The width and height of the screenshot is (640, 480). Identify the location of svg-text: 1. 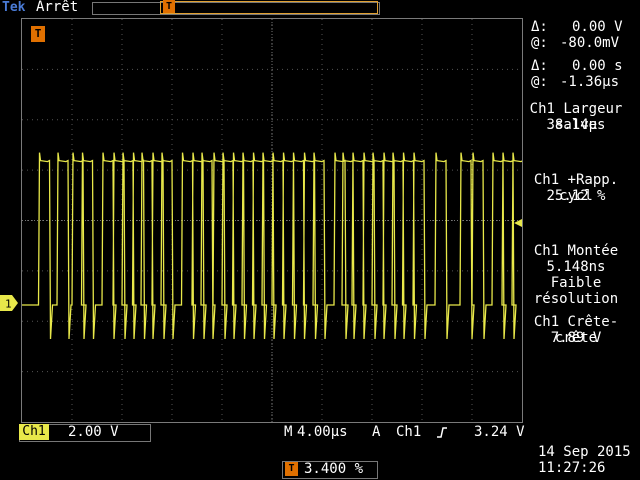
(8, 304).